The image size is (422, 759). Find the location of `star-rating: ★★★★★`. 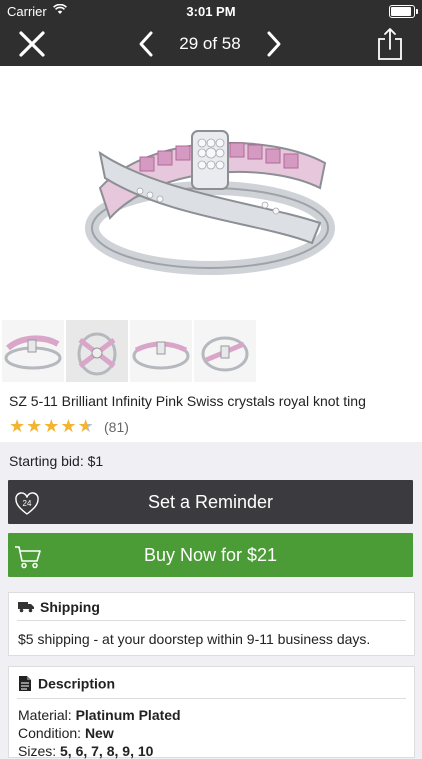

star-rating: ★★★★★ is located at coordinates (52, 426).